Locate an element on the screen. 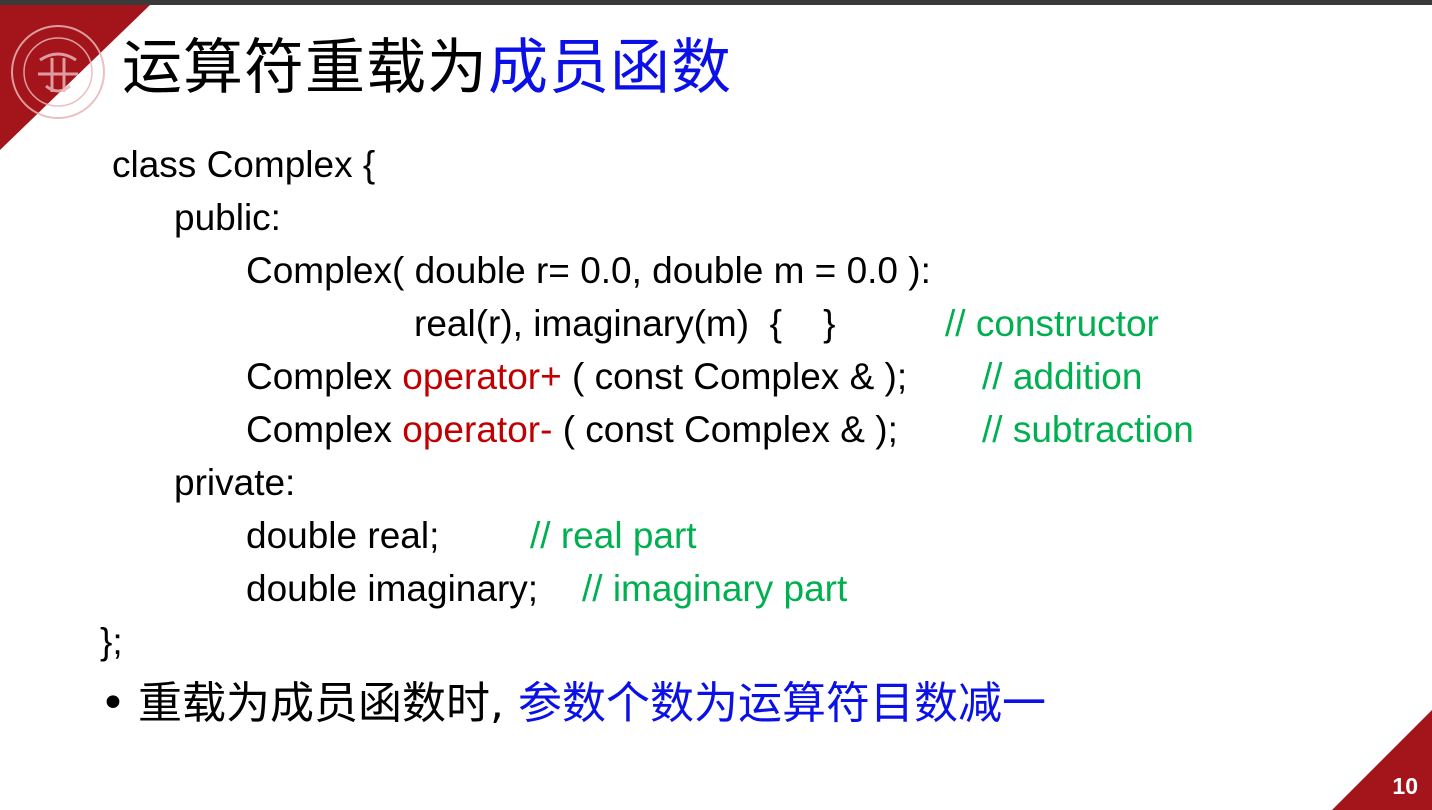 This screenshot has width=1432, height=810. code-line-real: double real; is located at coordinates (343, 535).